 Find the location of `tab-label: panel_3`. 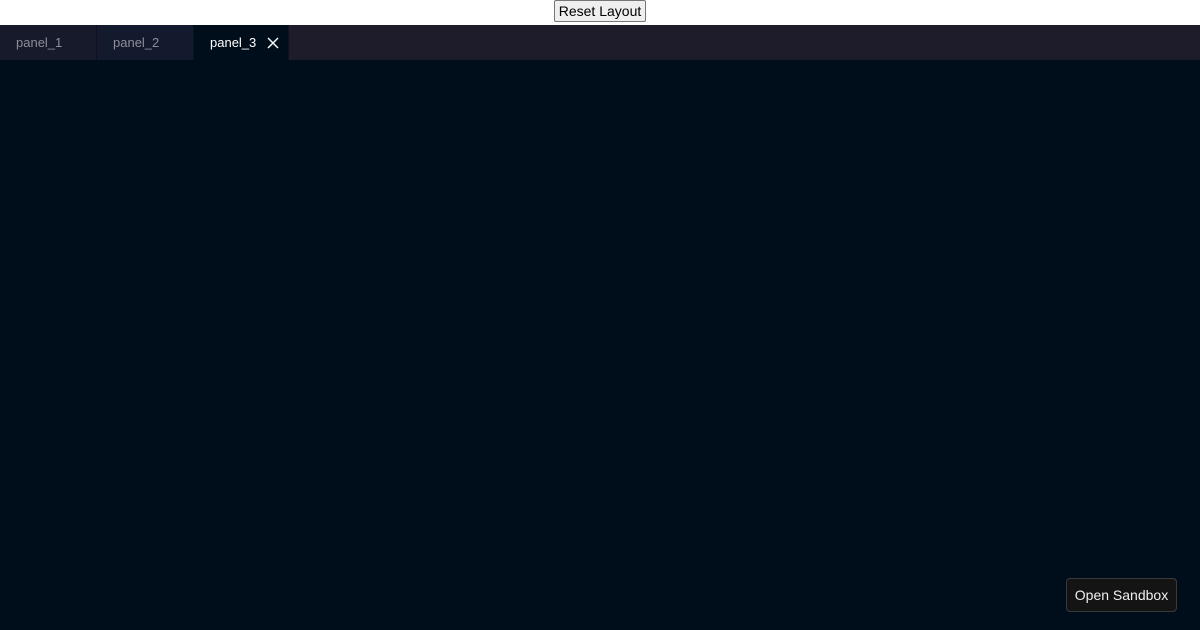

tab-label: panel_3 is located at coordinates (233, 42).